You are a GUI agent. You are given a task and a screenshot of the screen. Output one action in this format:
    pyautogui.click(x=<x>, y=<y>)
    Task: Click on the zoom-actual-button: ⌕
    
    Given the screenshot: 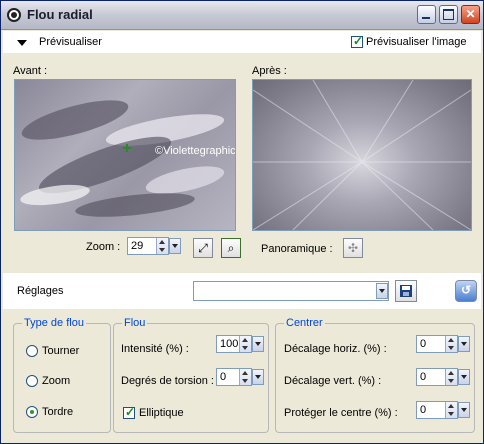 What is the action you would take?
    pyautogui.click(x=231, y=248)
    